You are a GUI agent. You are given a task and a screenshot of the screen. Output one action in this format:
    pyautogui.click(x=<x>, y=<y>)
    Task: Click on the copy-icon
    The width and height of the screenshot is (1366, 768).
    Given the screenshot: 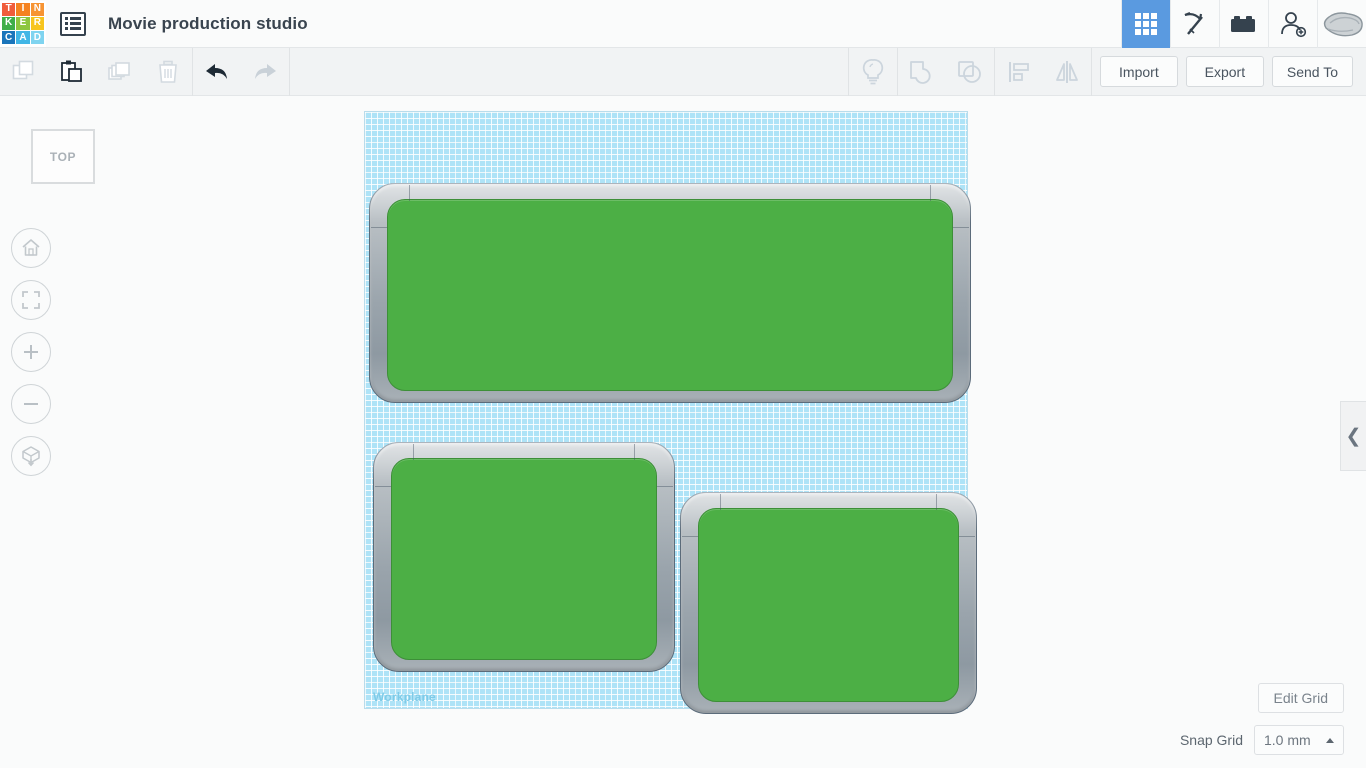 What is the action you would take?
    pyautogui.click(x=23, y=69)
    